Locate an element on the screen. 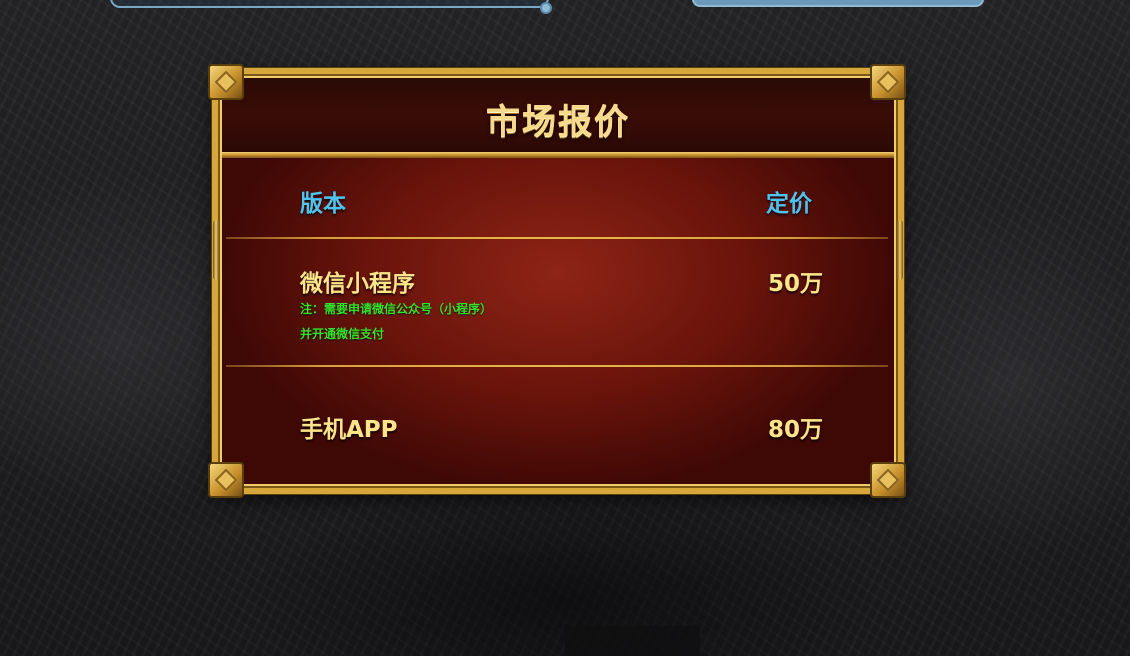  top-bar-knob-icon is located at coordinates (546, 8).